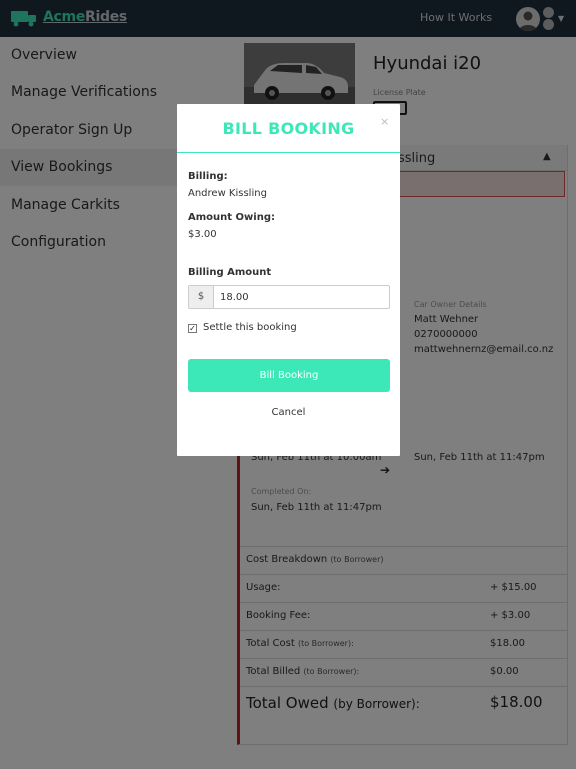  What do you see at coordinates (231, 217) in the screenshot?
I see `amount-owing-label: Amount Owing:` at bounding box center [231, 217].